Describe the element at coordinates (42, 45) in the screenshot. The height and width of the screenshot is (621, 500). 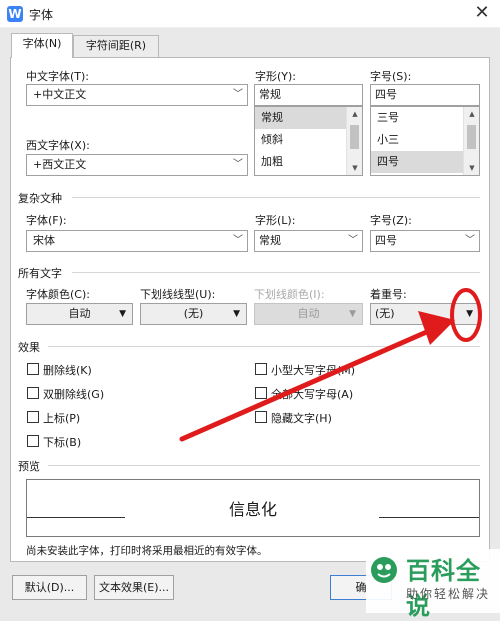
I see `tab-font: 字体(N)` at that location.